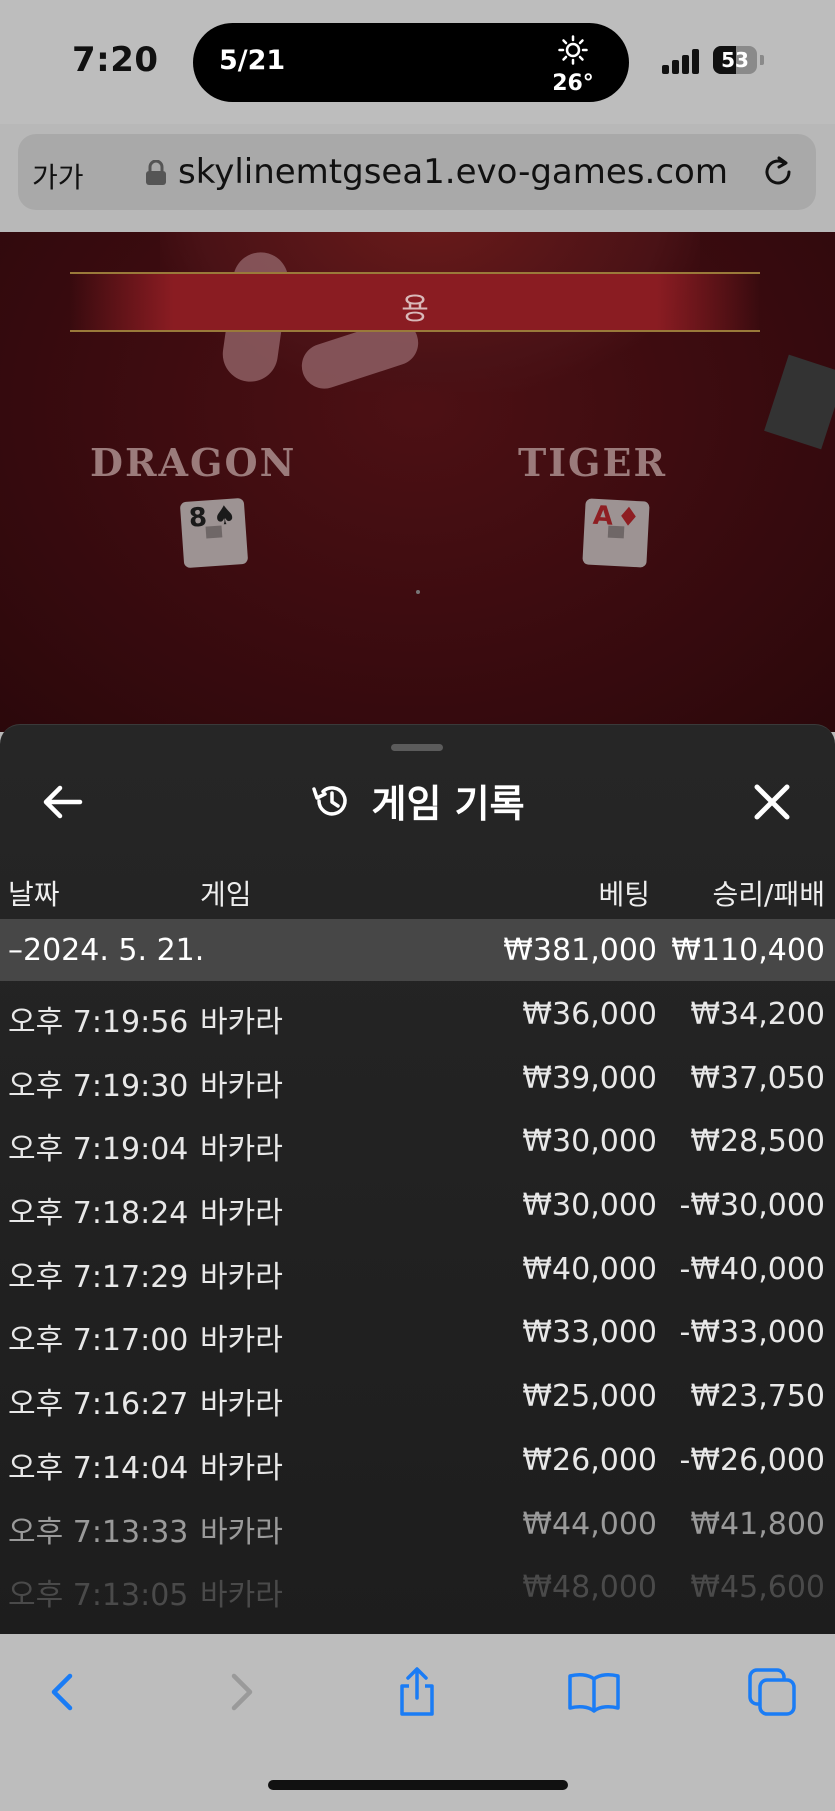 This screenshot has width=835, height=1811. Describe the element at coordinates (417, 1077) in the screenshot. I see `table-row: 오후 7:19:30 바카라 ₩39,000 ₩37,050` at that location.